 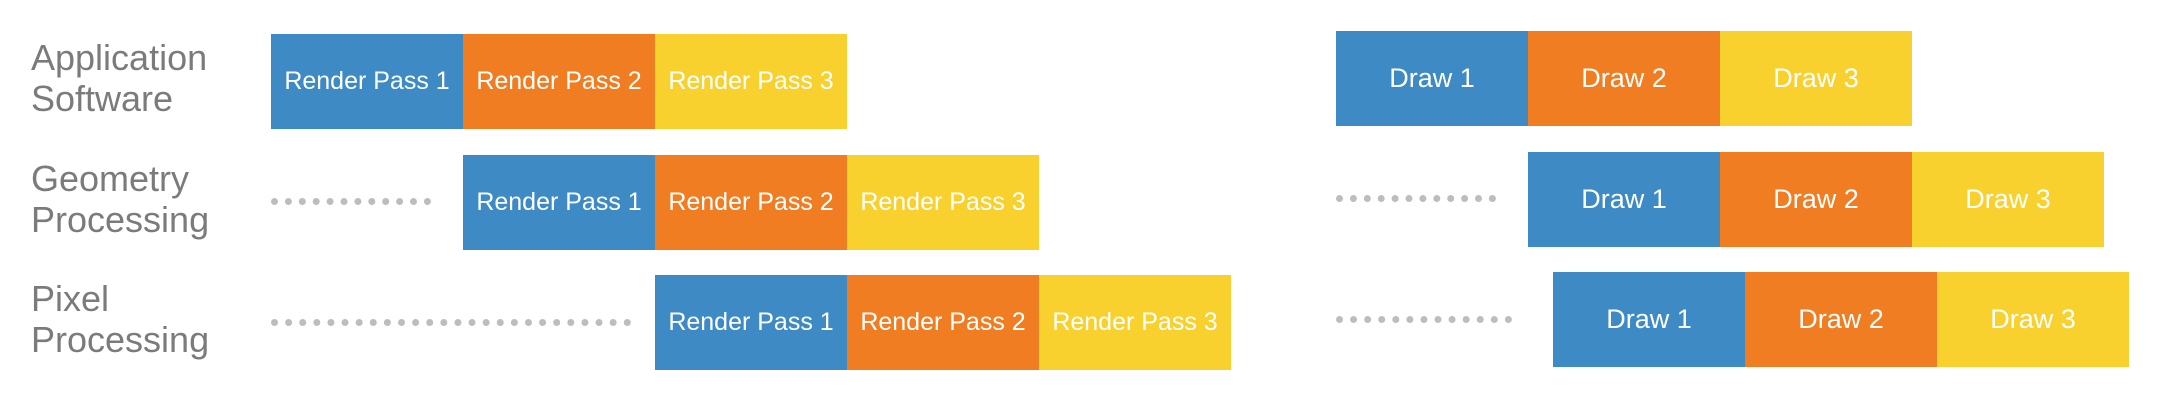 What do you see at coordinates (119, 78) in the screenshot?
I see `row-label-application-software: Application Software` at bounding box center [119, 78].